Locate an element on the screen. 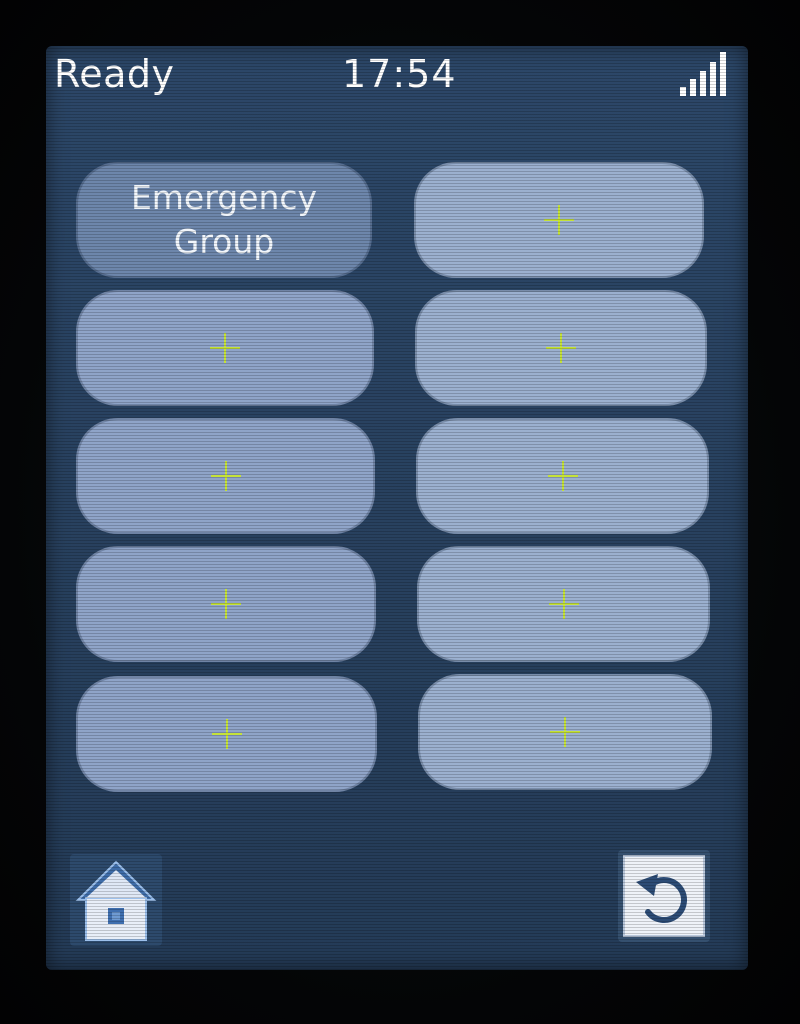 The width and height of the screenshot is (800, 1024). back-button is located at coordinates (664, 896).